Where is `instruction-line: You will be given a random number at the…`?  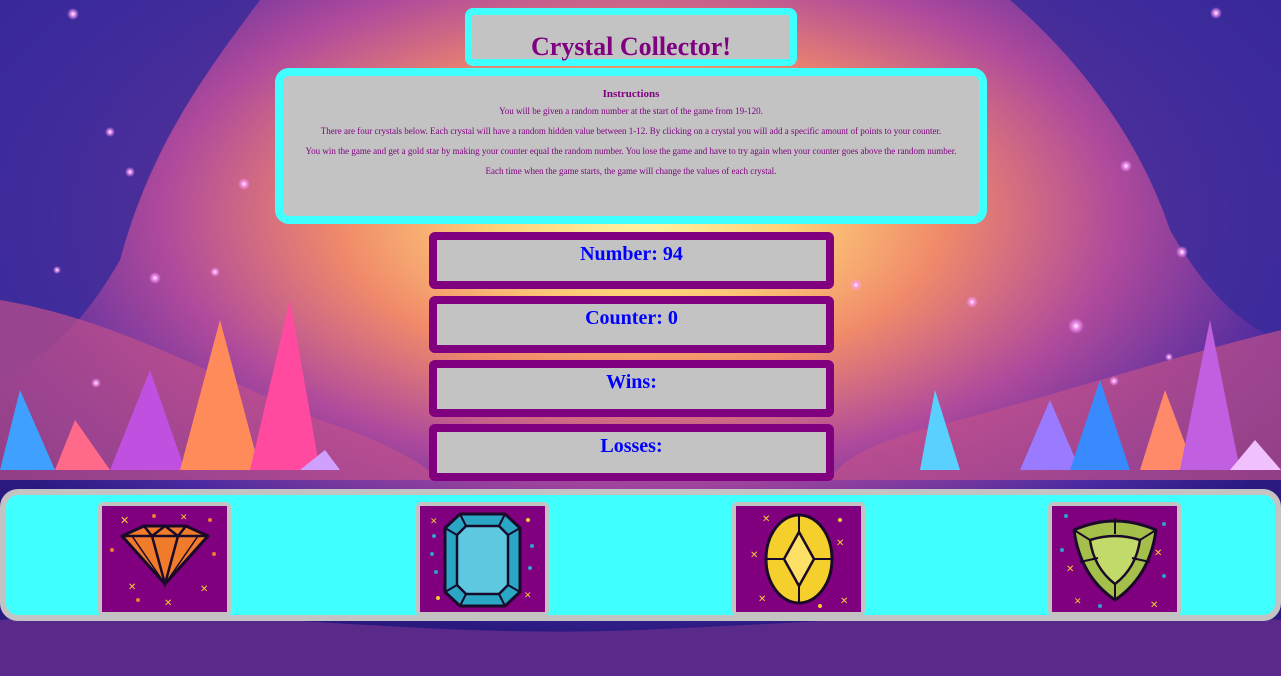 instruction-line: You will be given a random number at the… is located at coordinates (631, 111).